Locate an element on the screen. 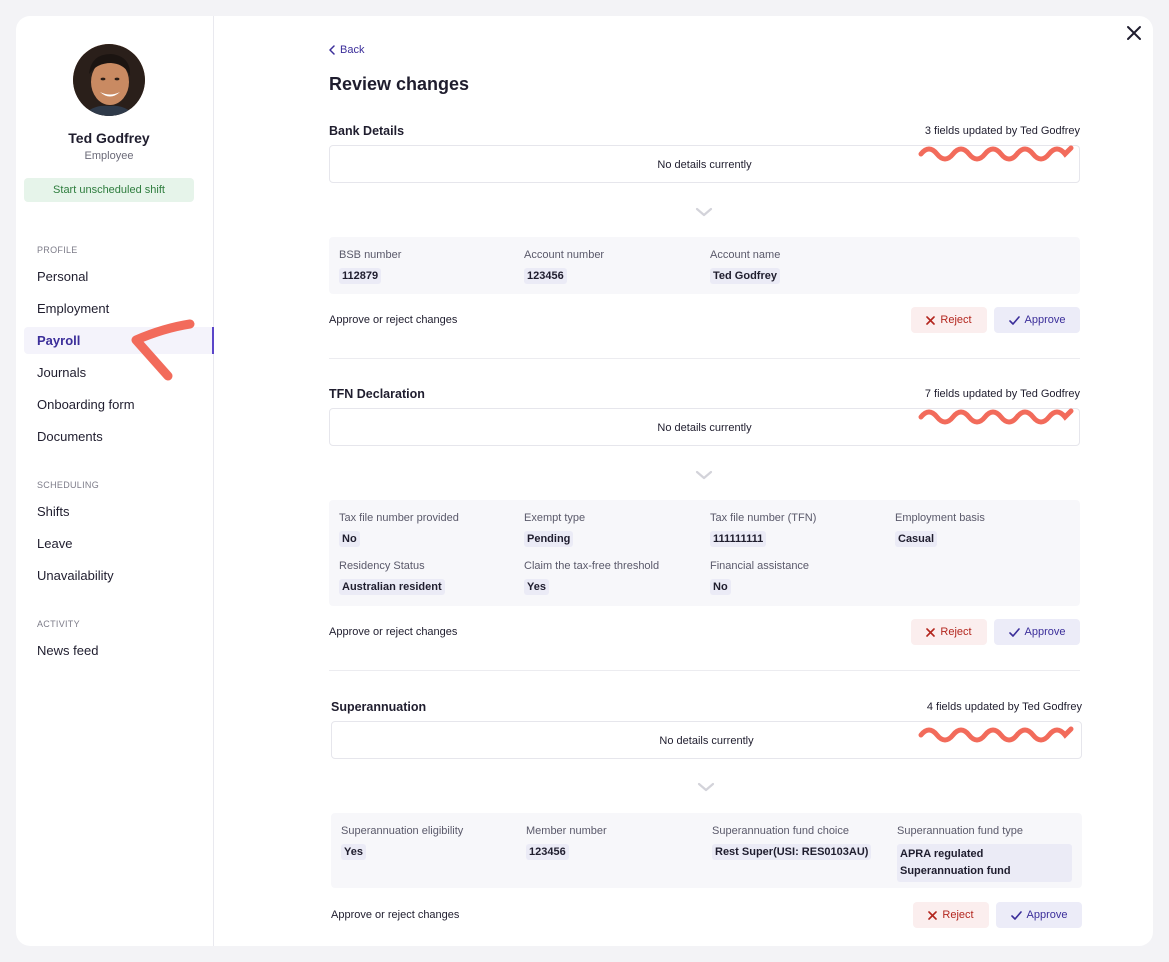 This screenshot has height=962, width=1169. section-title: TFN Declaration is located at coordinates (377, 394).